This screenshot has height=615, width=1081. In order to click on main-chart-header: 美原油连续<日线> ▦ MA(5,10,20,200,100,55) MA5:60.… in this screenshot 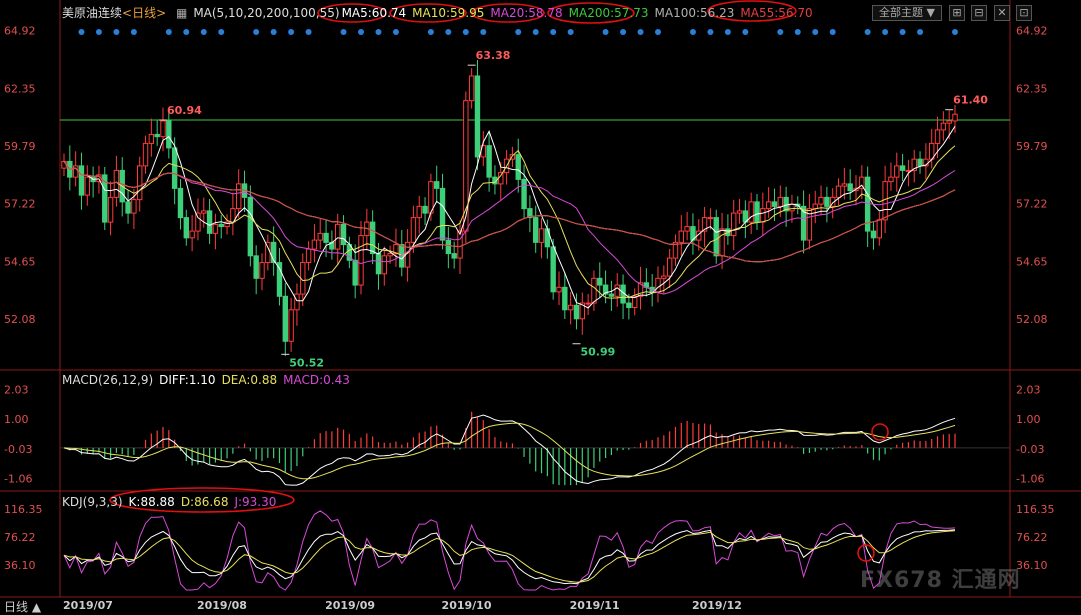, I will do `click(443, 13)`.